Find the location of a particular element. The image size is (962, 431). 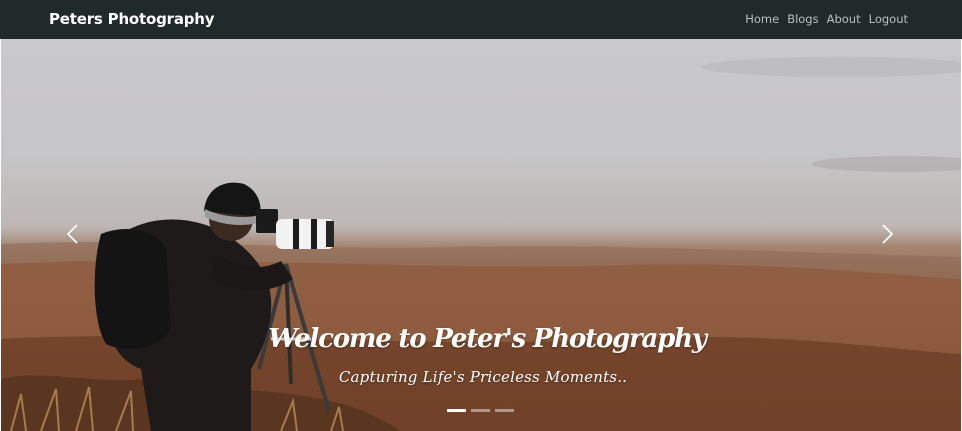

carousel-next-button is located at coordinates (887, 234).